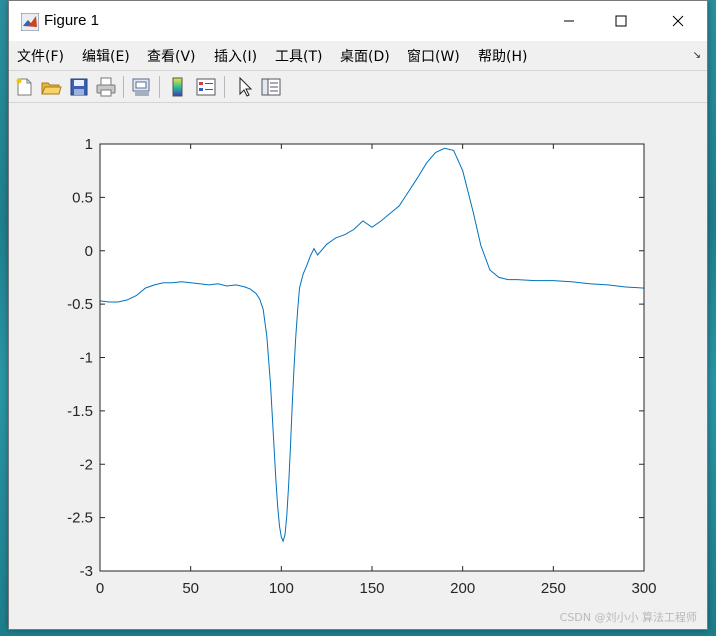 The width and height of the screenshot is (716, 636). I want to click on y-tick-label: 1, so click(89, 144).